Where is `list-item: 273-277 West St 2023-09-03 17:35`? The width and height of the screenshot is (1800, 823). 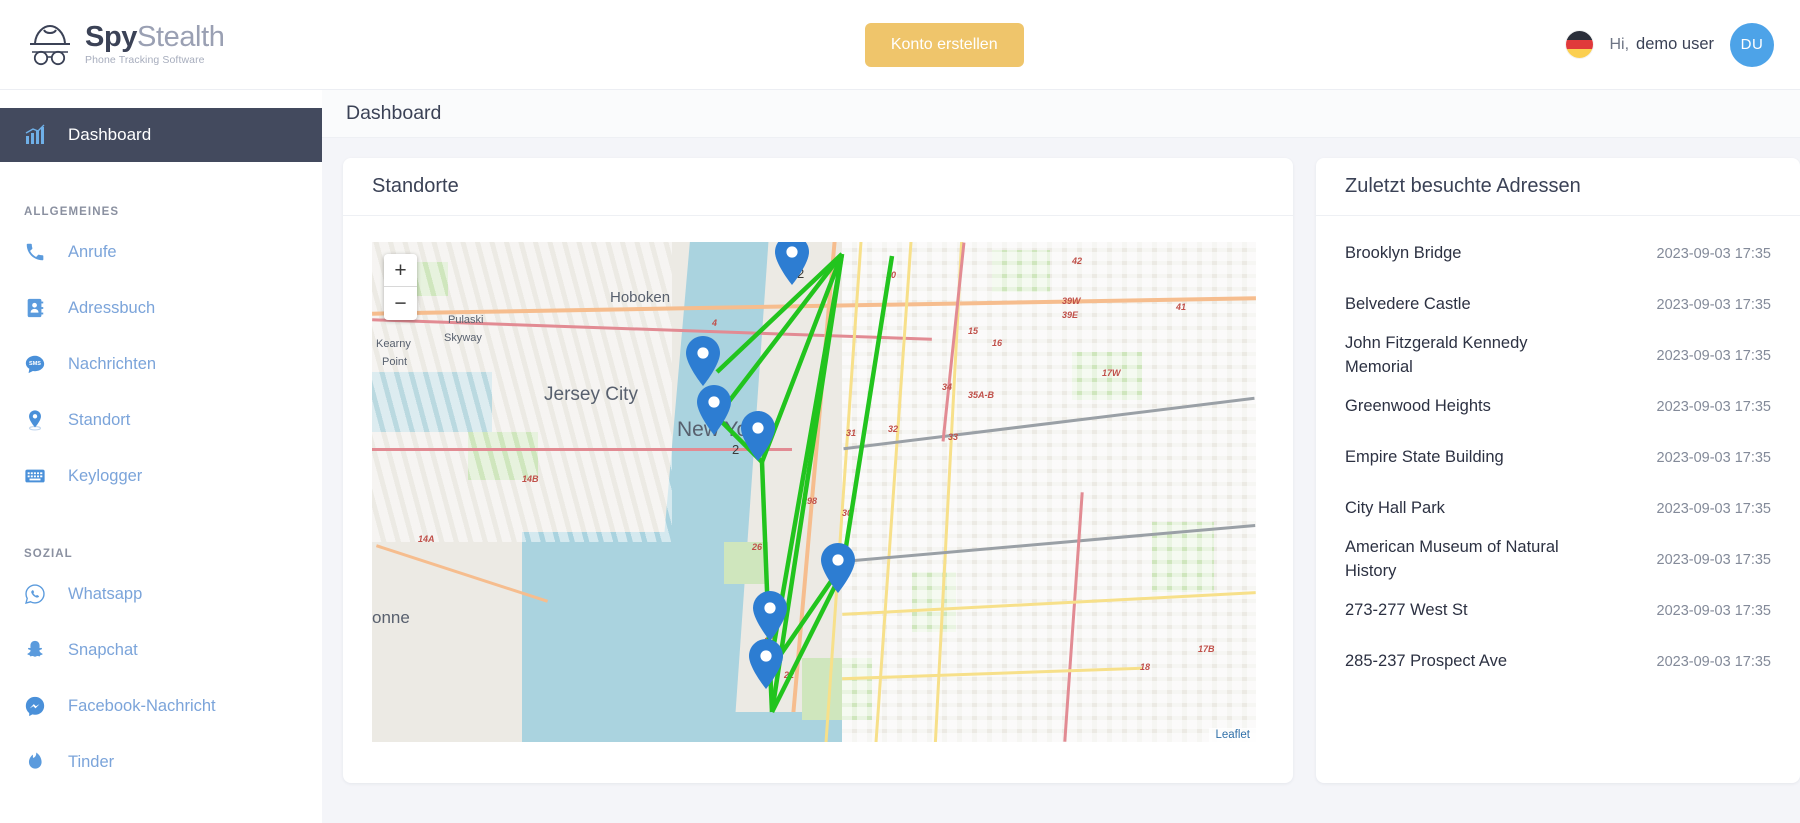 list-item: 273-277 West St 2023-09-03 17:35 is located at coordinates (1558, 610).